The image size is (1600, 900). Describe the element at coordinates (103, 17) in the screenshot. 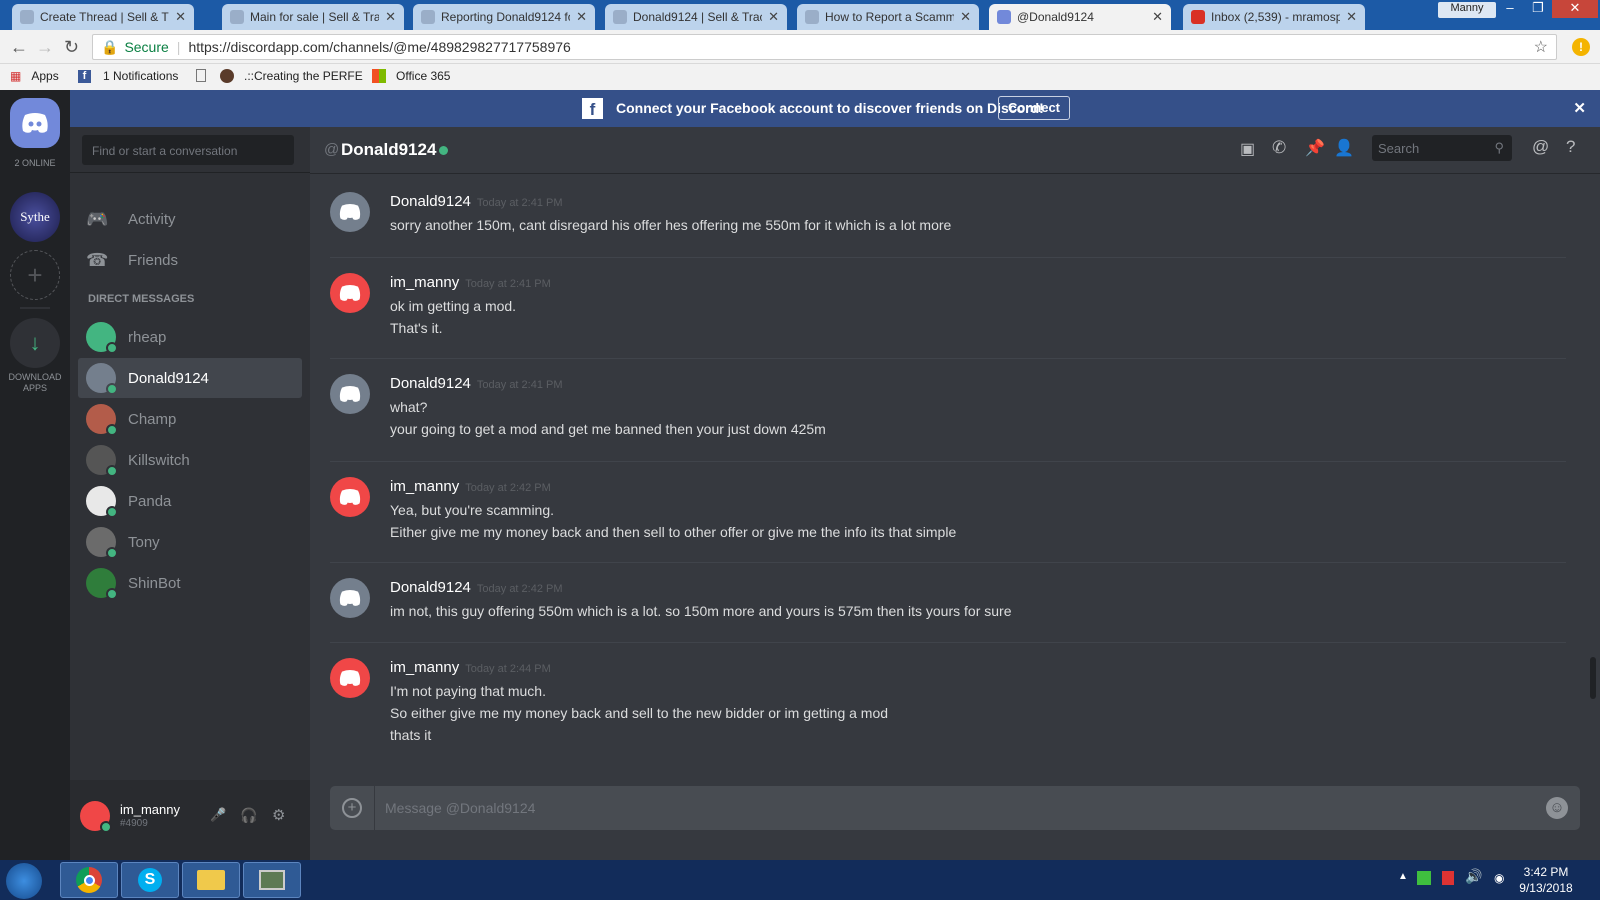

I see `browser-tab: Create Thread | Sell & Tra ✕` at that location.